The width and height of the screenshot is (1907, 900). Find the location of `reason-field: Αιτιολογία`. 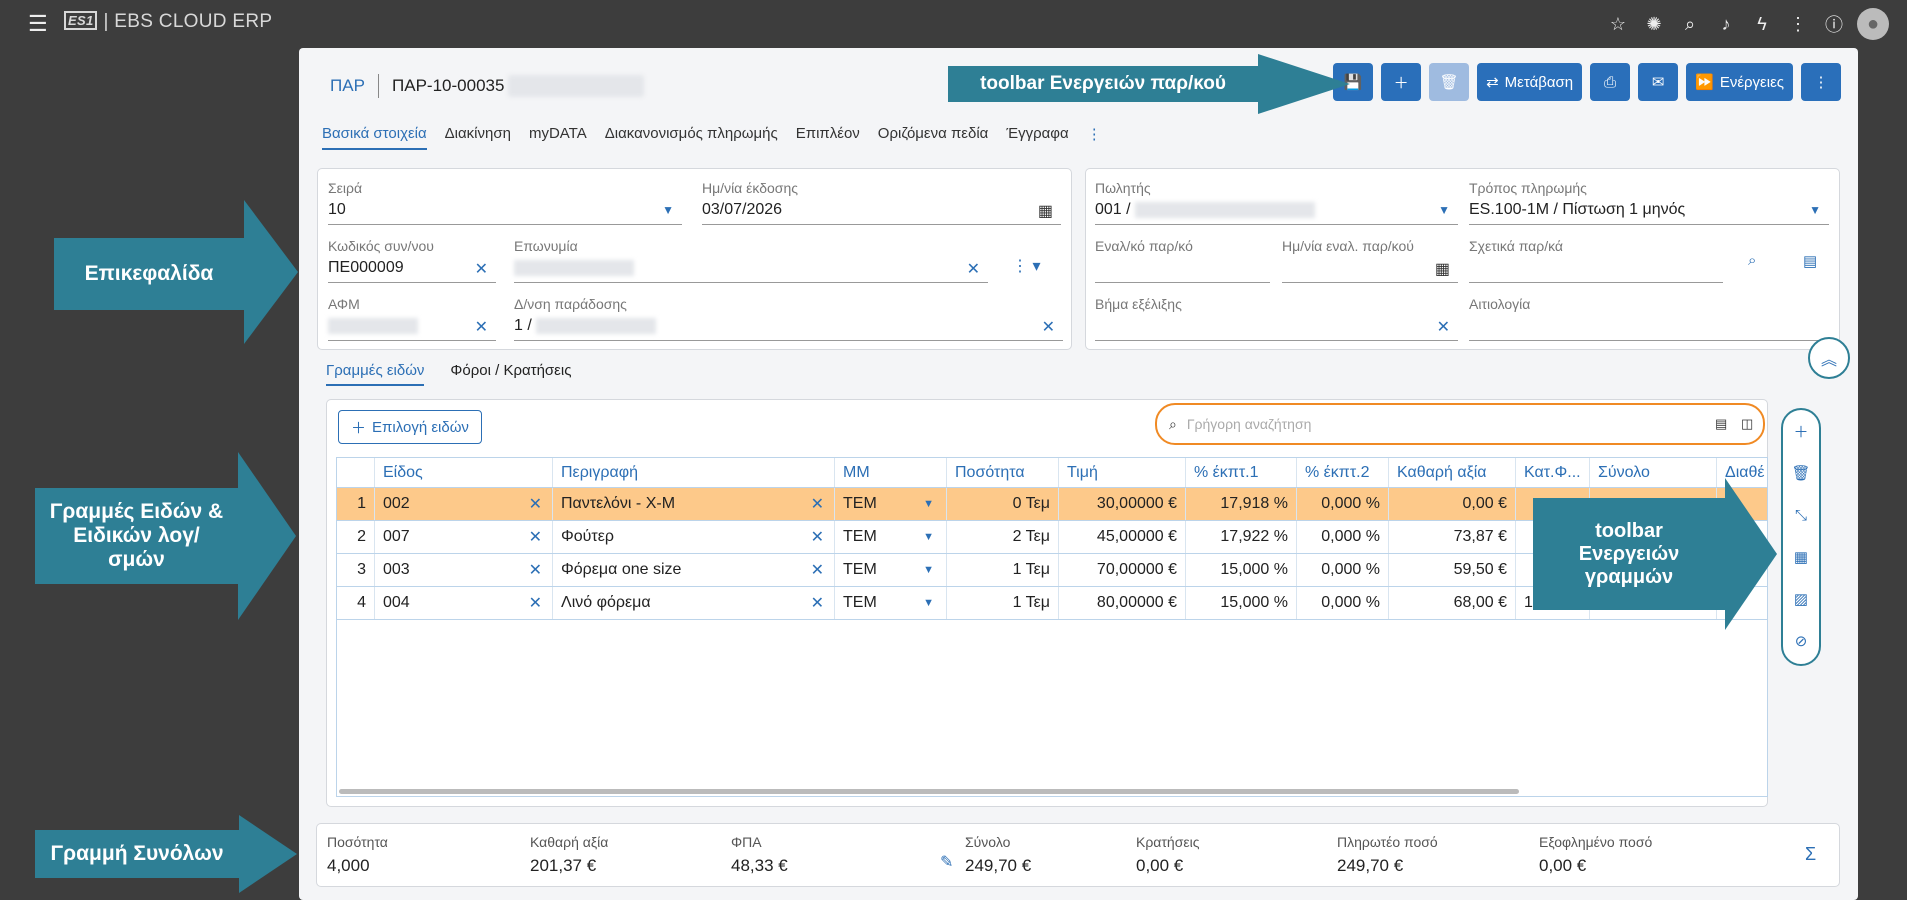

reason-field: Αιτιολογία is located at coordinates (1649, 318).